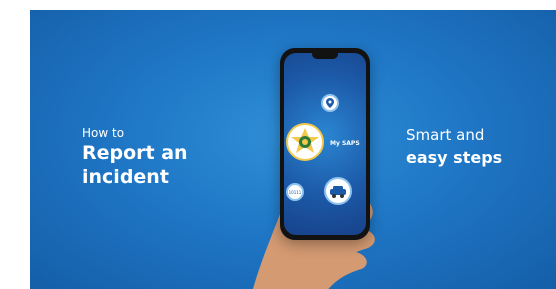 The width and height of the screenshot is (556, 289). What do you see at coordinates (135, 153) in the screenshot?
I see `headline-line1: Report an` at bounding box center [135, 153].